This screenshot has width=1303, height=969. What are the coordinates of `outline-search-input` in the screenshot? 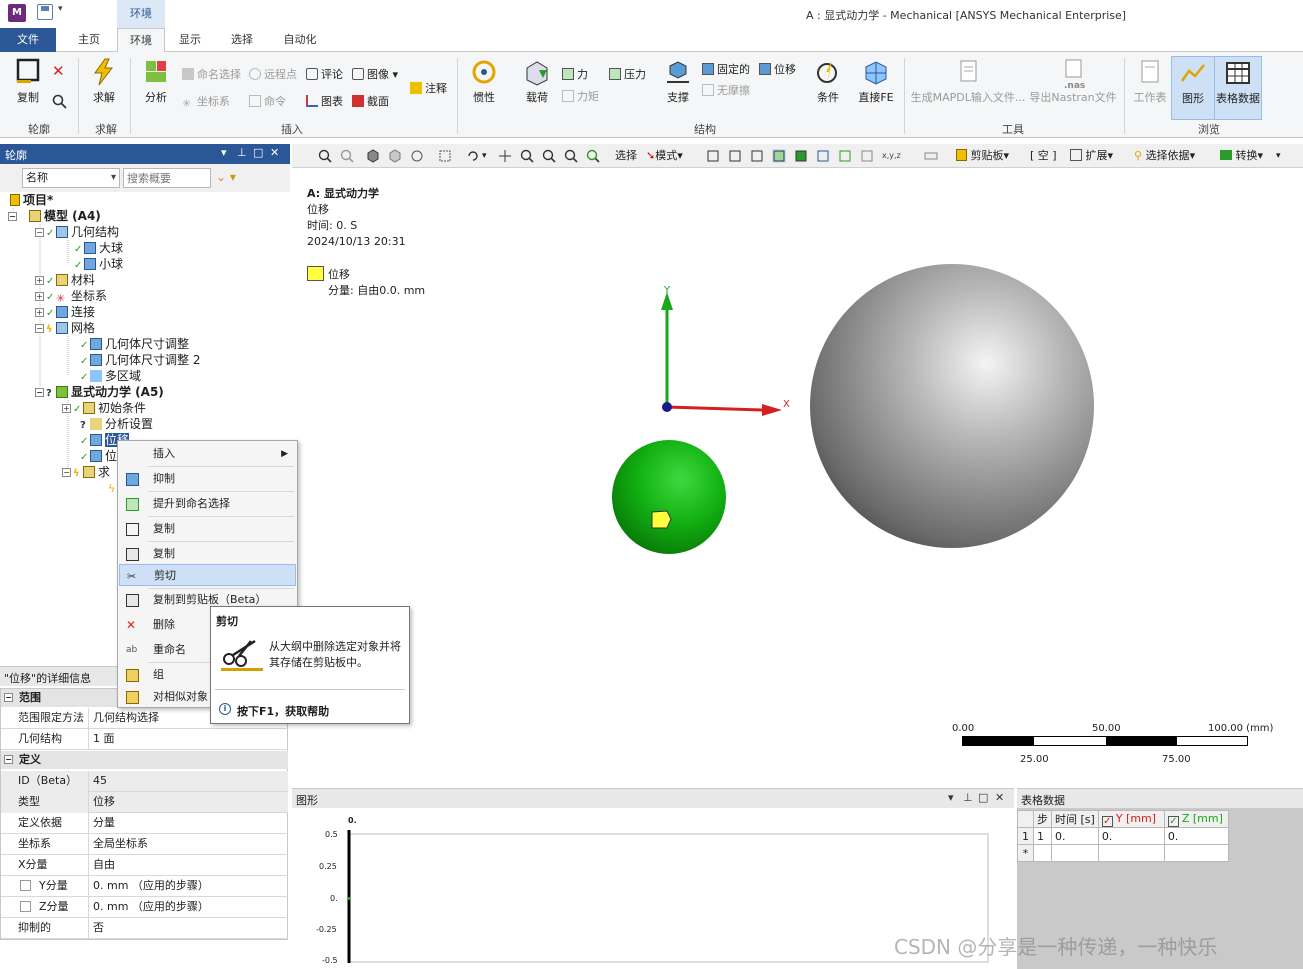 It's located at (167, 178).